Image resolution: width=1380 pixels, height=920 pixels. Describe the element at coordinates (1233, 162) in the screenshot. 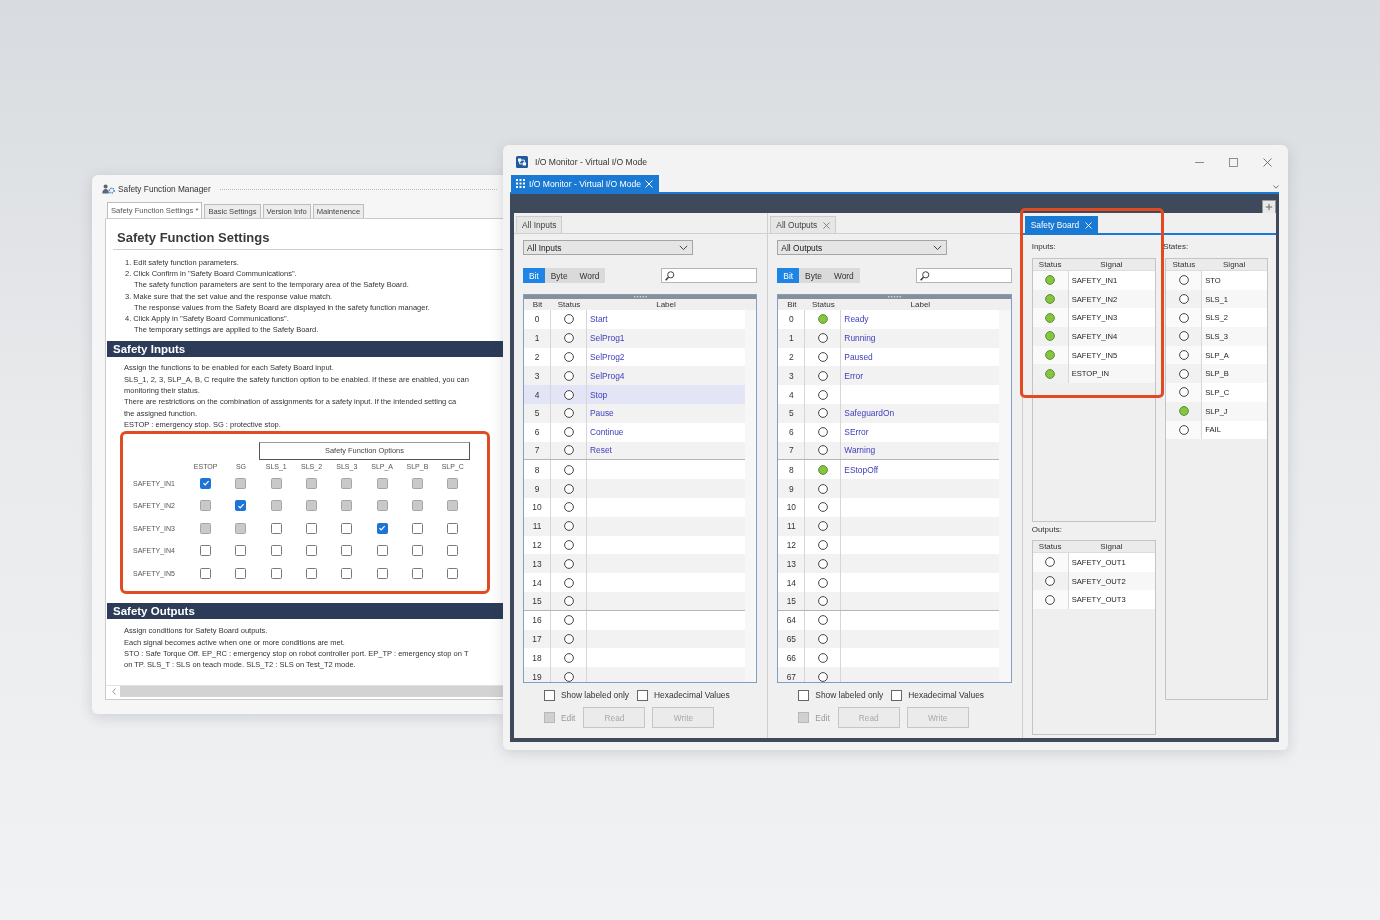

I see `maximize-icon` at that location.